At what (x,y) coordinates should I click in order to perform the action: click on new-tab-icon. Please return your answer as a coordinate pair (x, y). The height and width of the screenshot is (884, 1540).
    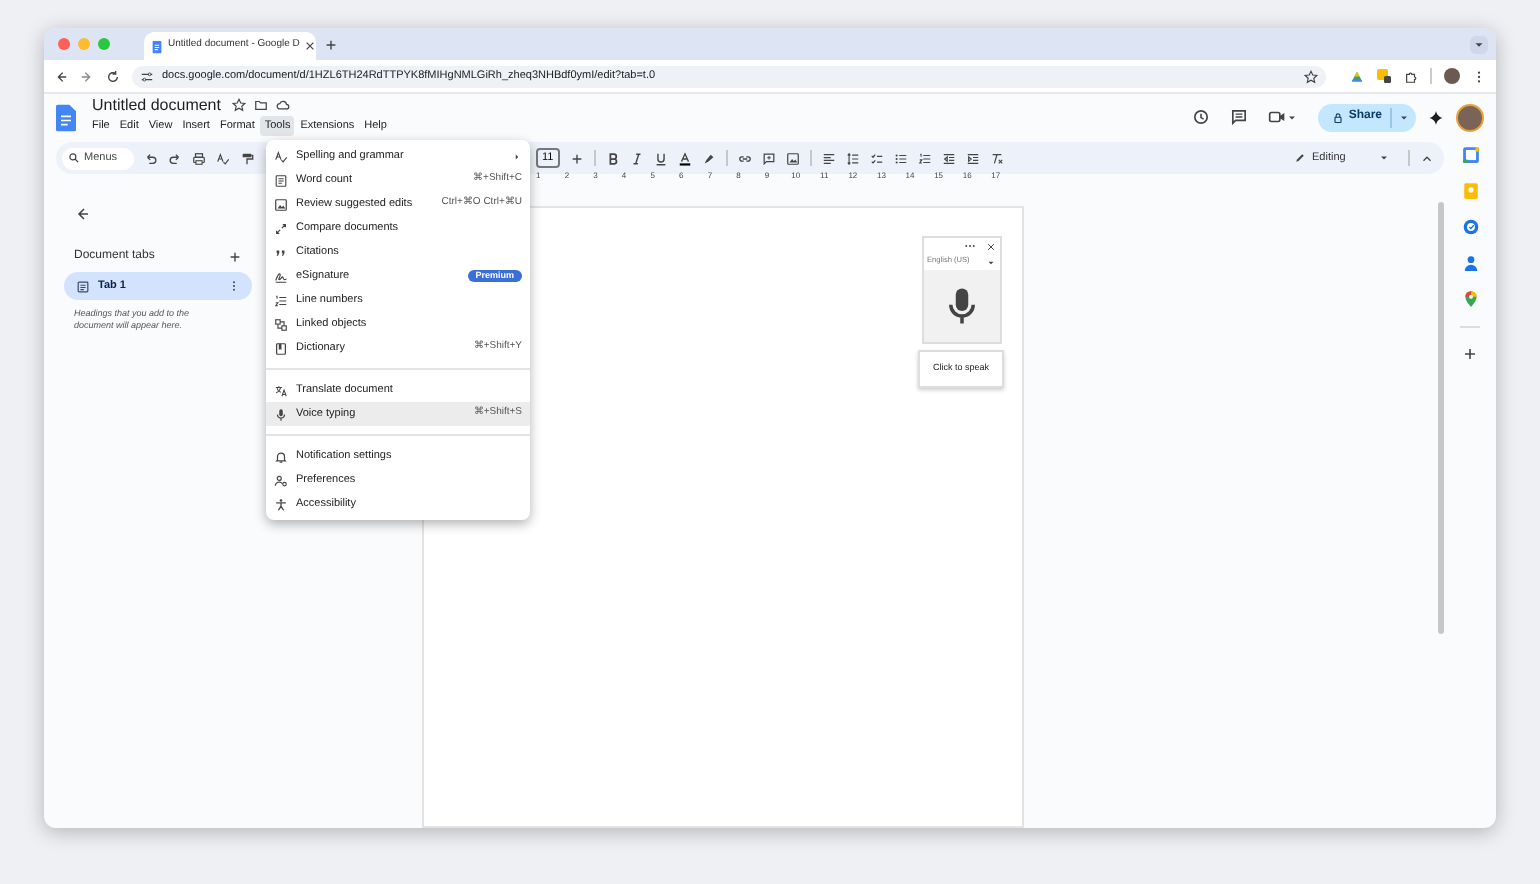
    Looking at the image, I should click on (331, 44).